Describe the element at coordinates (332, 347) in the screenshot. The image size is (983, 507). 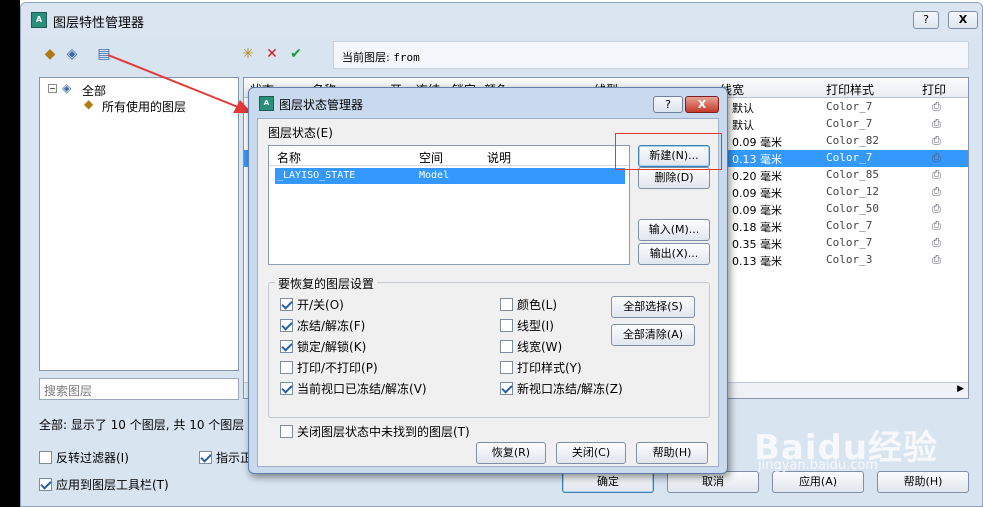
I see `restore-option-label: 锁定/解锁(K)` at that location.